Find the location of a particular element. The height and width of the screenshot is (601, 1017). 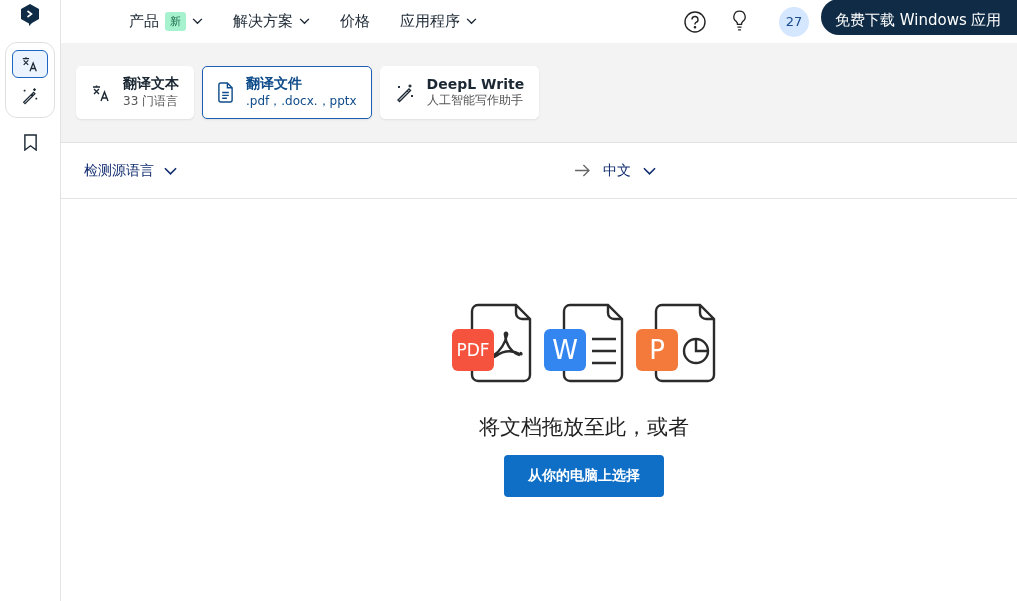

tab-subtitle: 33 门语言 is located at coordinates (151, 101).